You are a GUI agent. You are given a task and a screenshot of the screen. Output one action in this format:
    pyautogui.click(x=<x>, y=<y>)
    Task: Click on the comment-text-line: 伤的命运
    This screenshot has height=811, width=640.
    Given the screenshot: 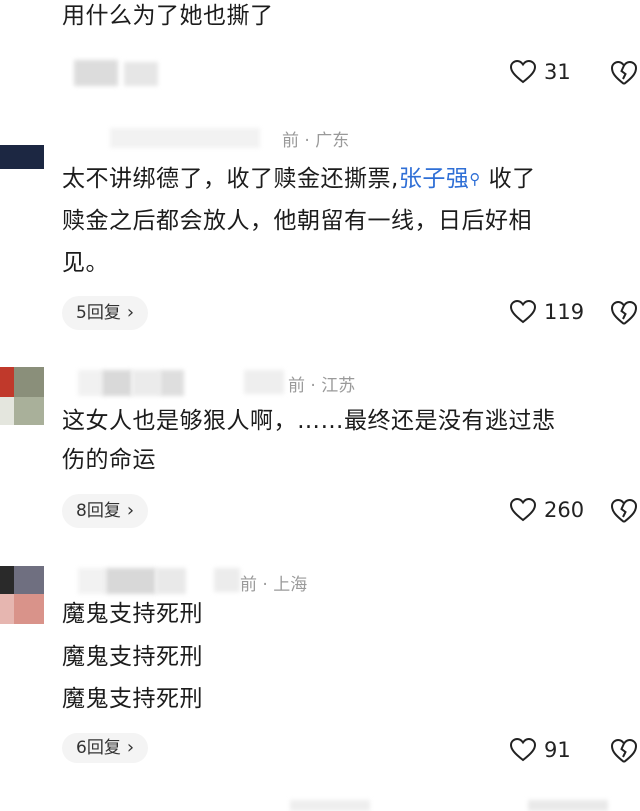 What is the action you would take?
    pyautogui.click(x=109, y=460)
    